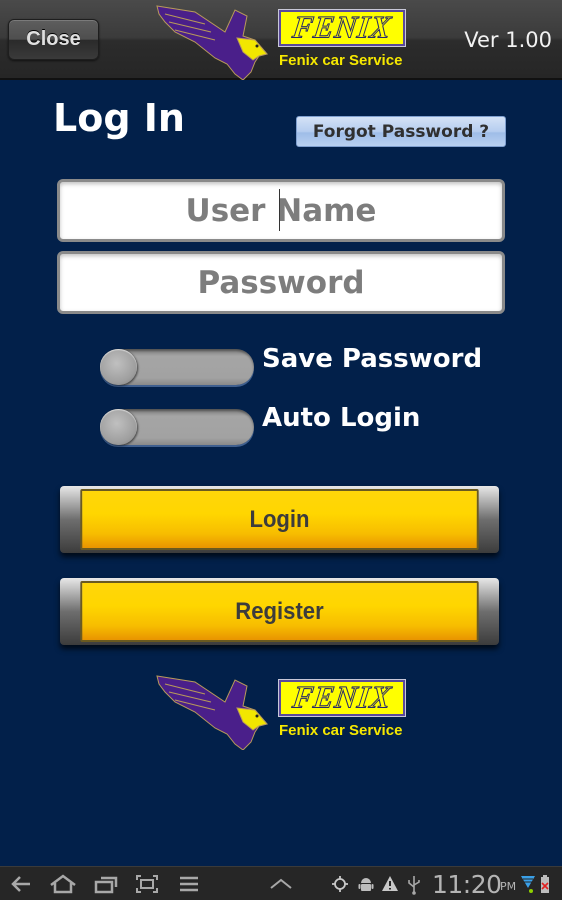 This screenshot has height=900, width=562. What do you see at coordinates (21, 884) in the screenshot?
I see `back-icon` at bounding box center [21, 884].